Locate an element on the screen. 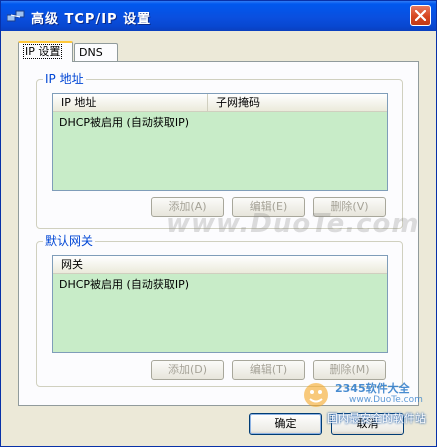 The image size is (437, 447). column-header-gateway: 网关 is located at coordinates (220, 265).